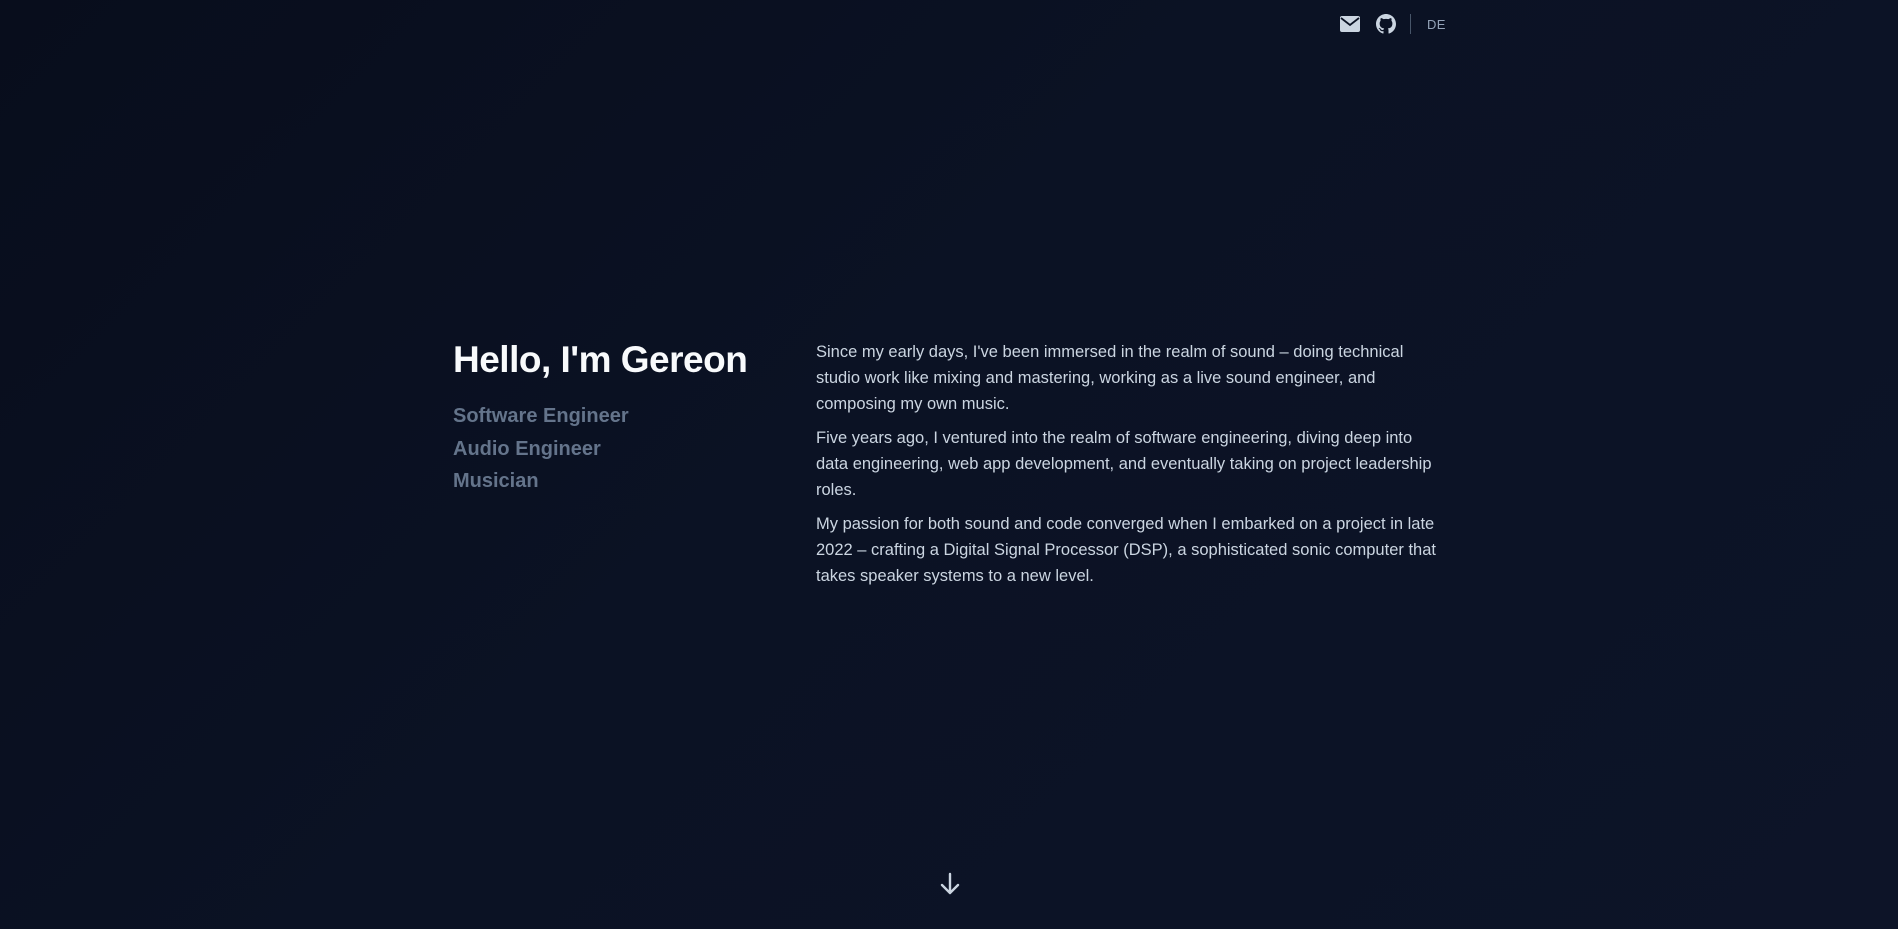  Describe the element at coordinates (496, 481) in the screenshot. I see `role-item: Musician` at that location.